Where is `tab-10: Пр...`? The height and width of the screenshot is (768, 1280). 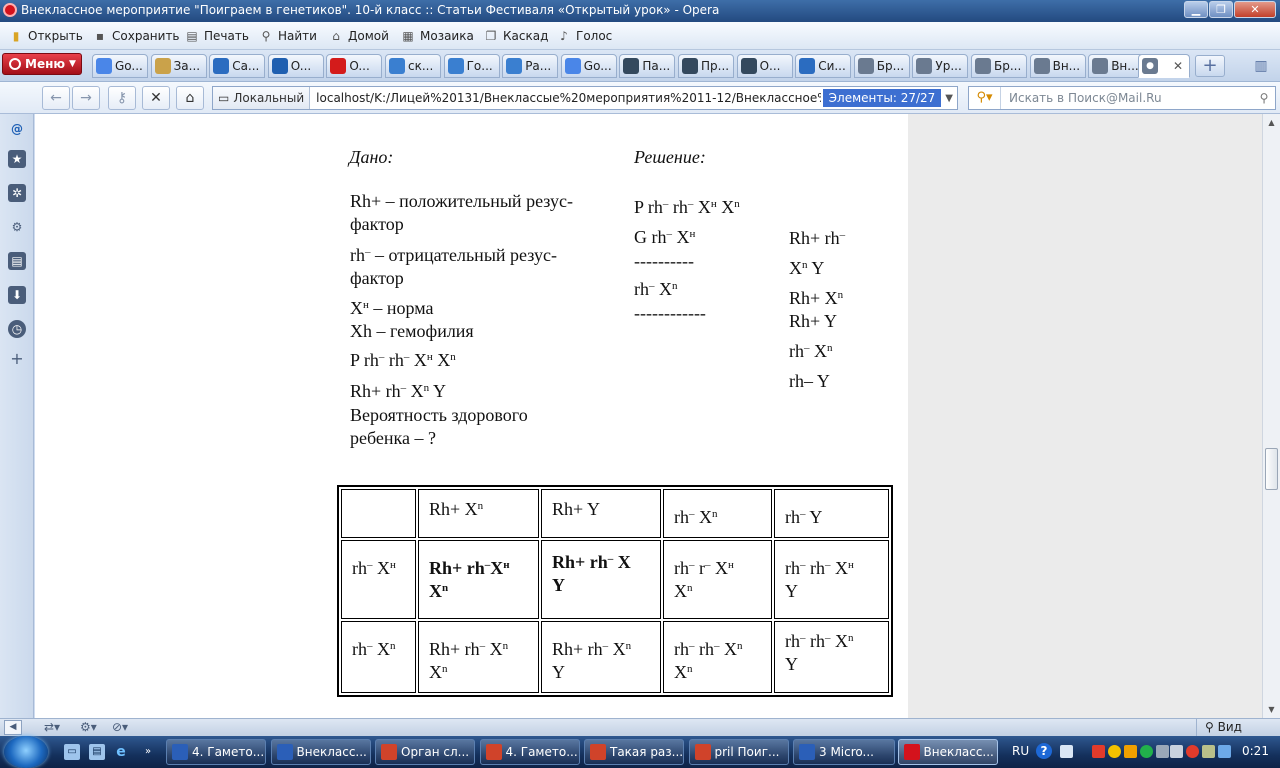 tab-10: Пр... is located at coordinates (706, 66).